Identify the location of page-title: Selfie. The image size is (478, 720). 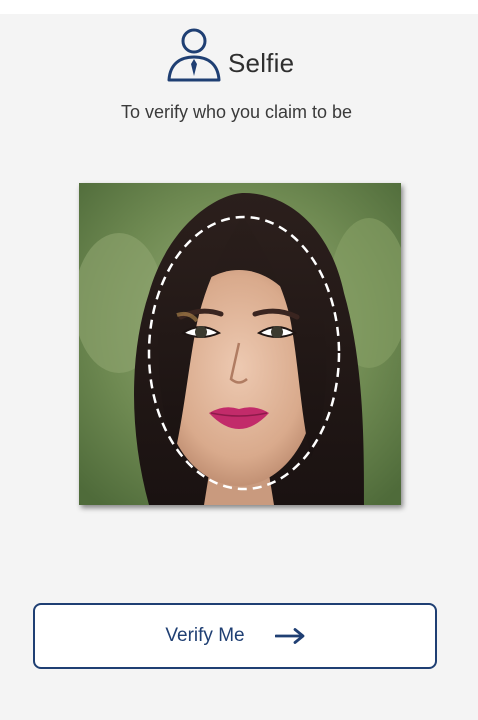
(261, 63).